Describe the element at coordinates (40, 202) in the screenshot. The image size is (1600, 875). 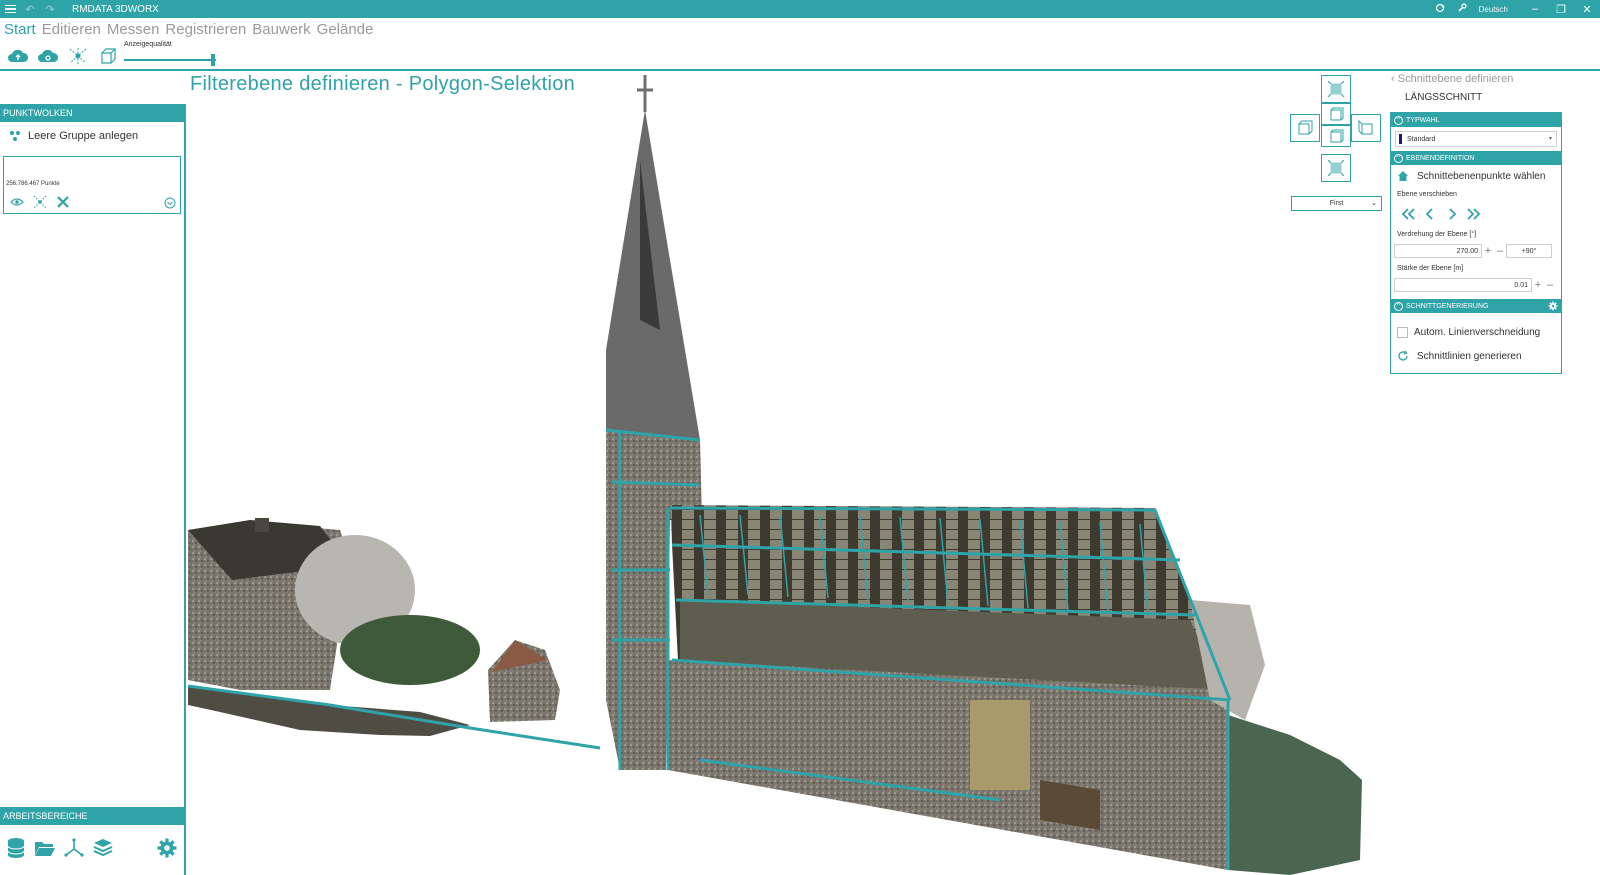
I see `scatter-icon` at that location.